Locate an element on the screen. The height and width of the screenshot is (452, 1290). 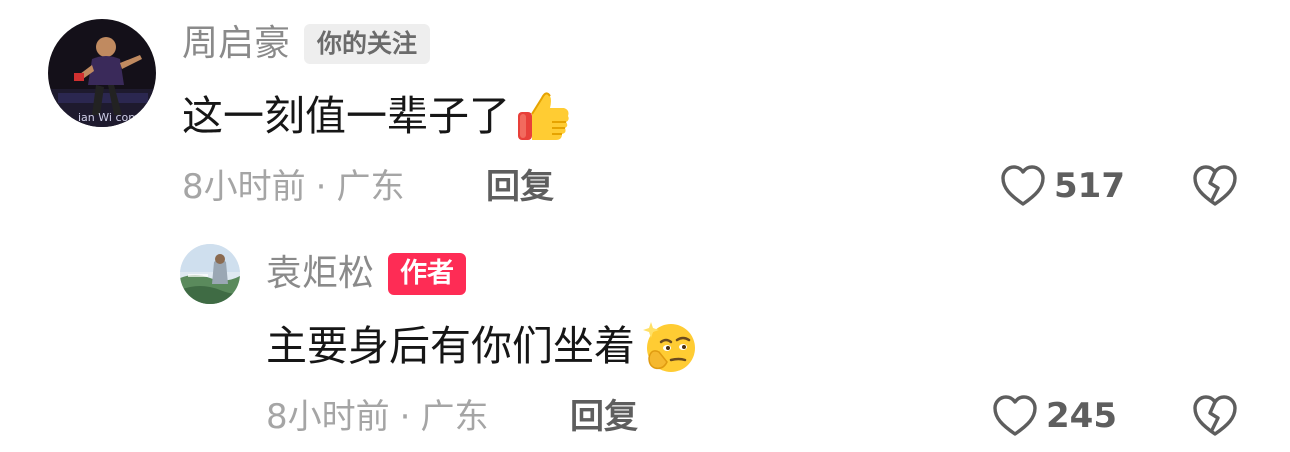
comment-body: 这一刻值一辈子了 is located at coordinates (346, 116).